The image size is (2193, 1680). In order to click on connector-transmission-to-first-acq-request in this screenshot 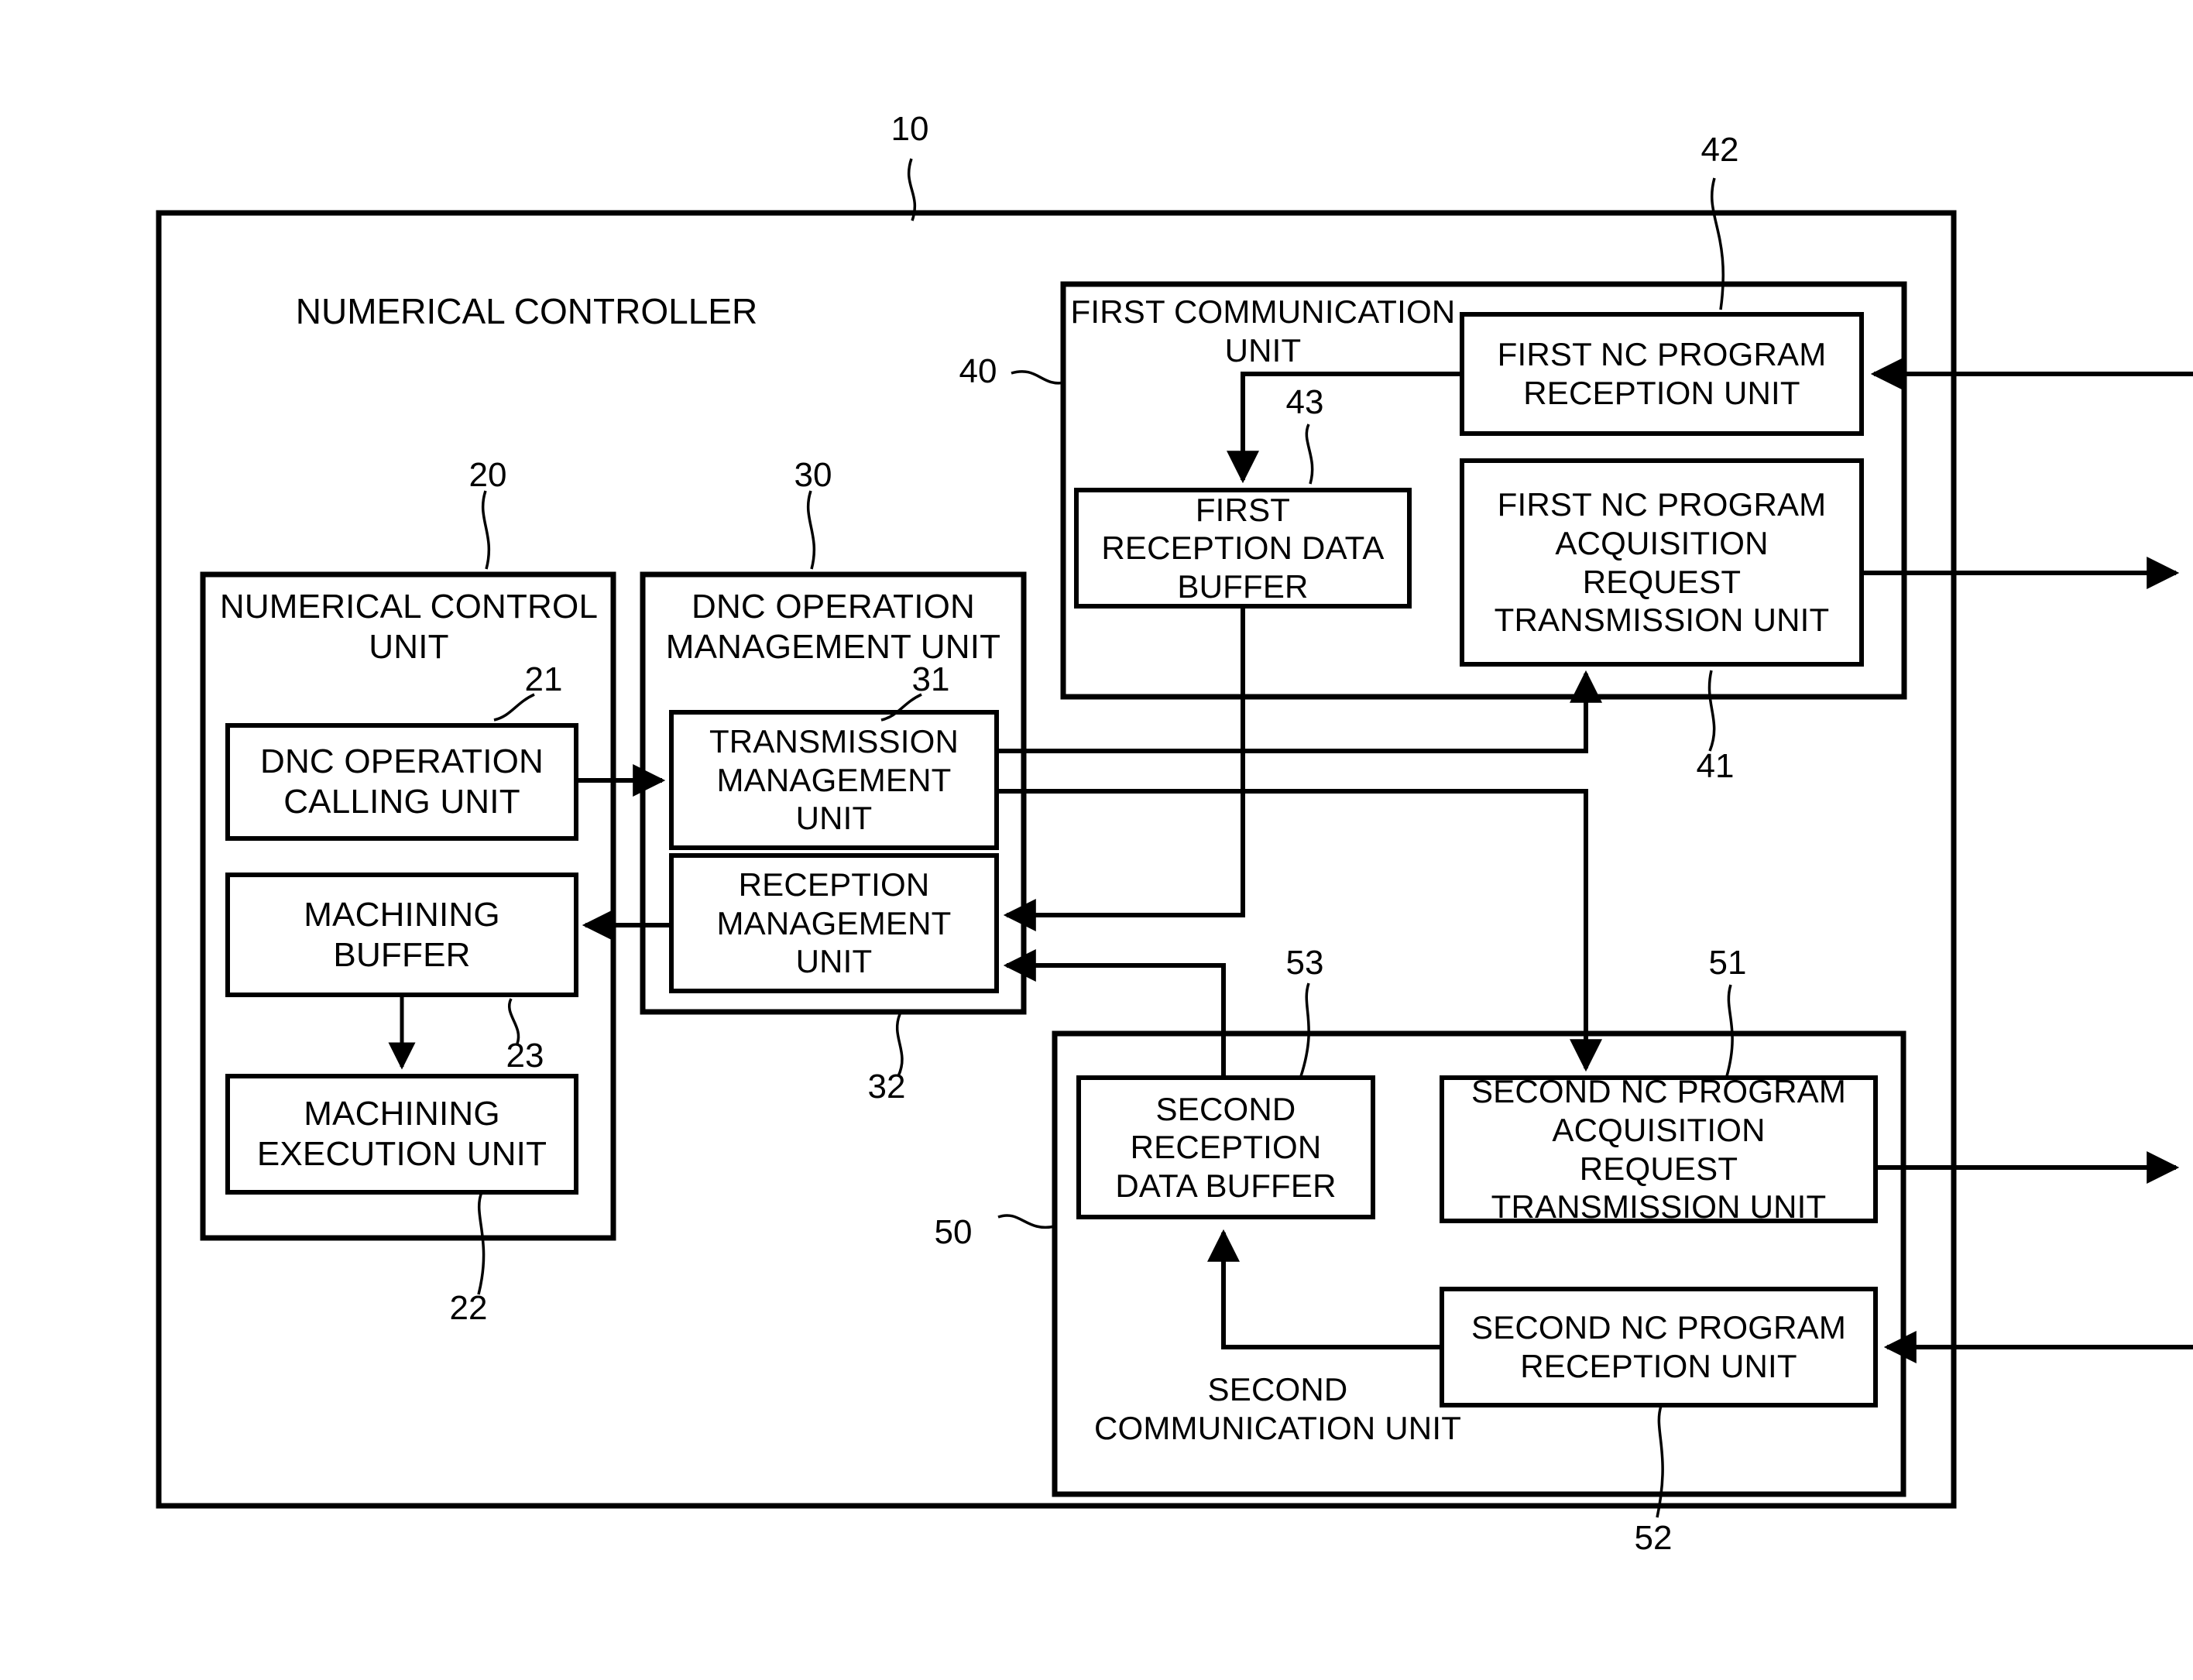, I will do `click(1299, 711)`.